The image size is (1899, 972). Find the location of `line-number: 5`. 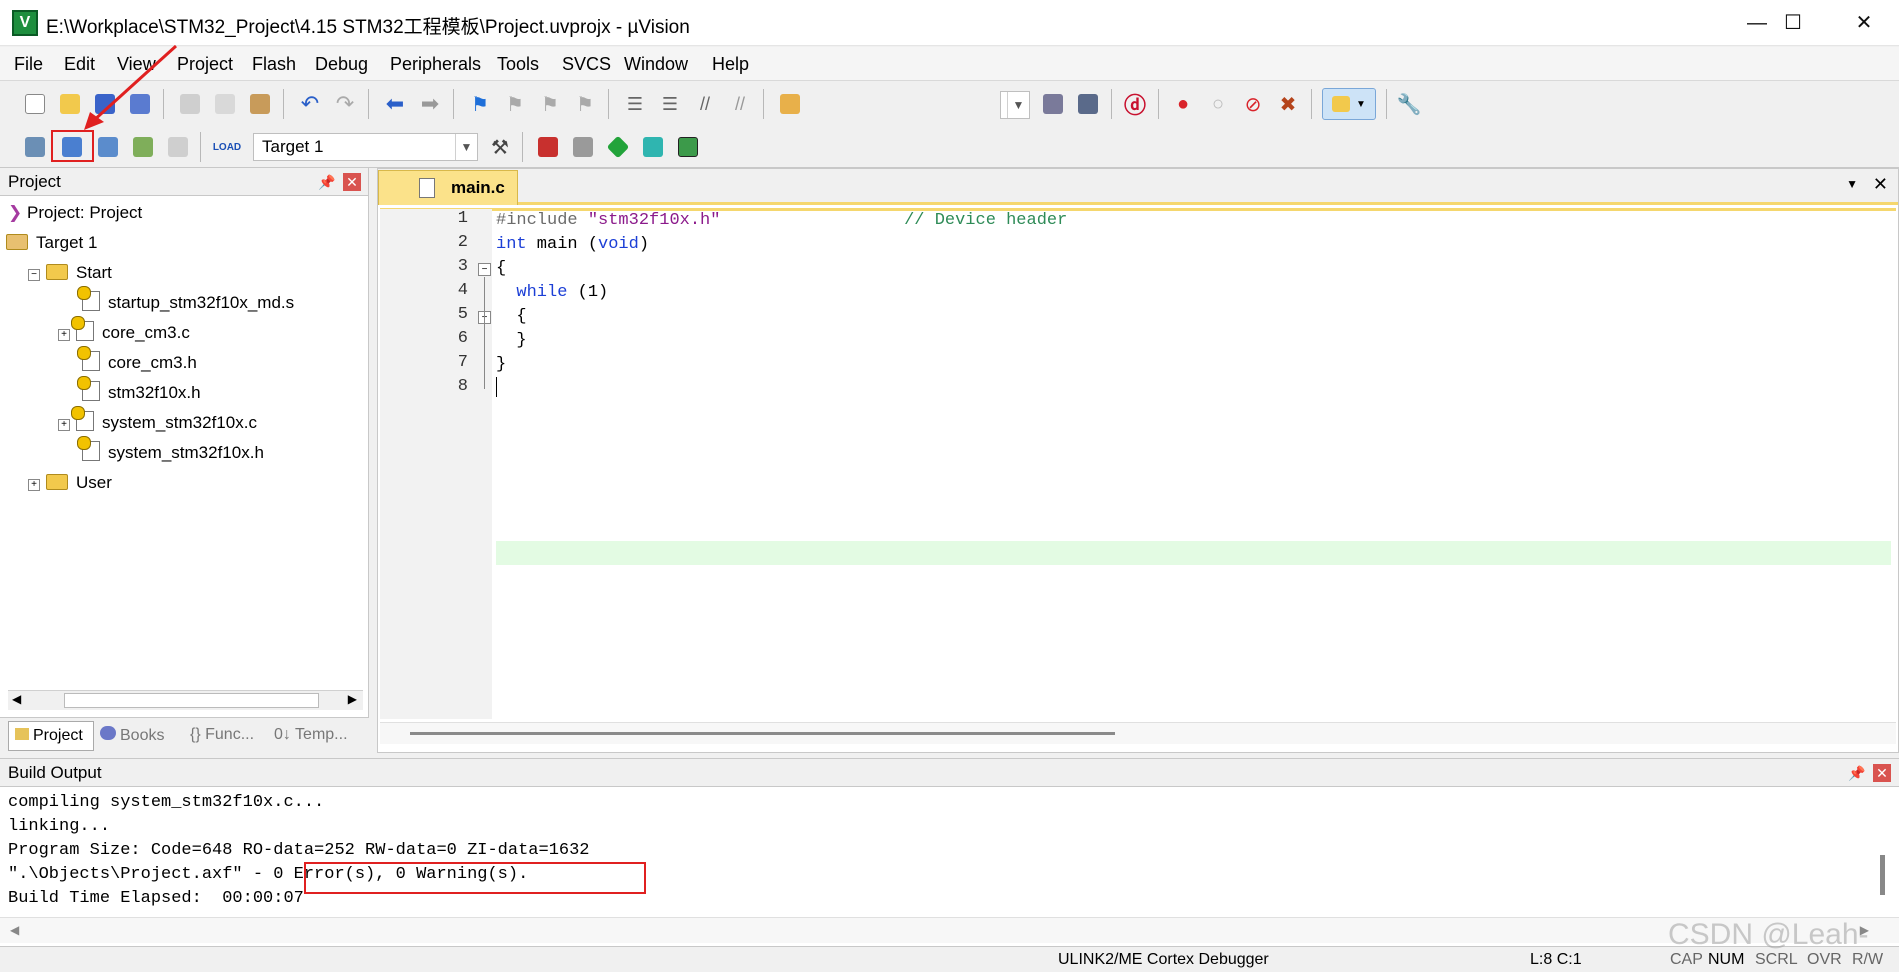

line-number: 5 is located at coordinates (462, 314).